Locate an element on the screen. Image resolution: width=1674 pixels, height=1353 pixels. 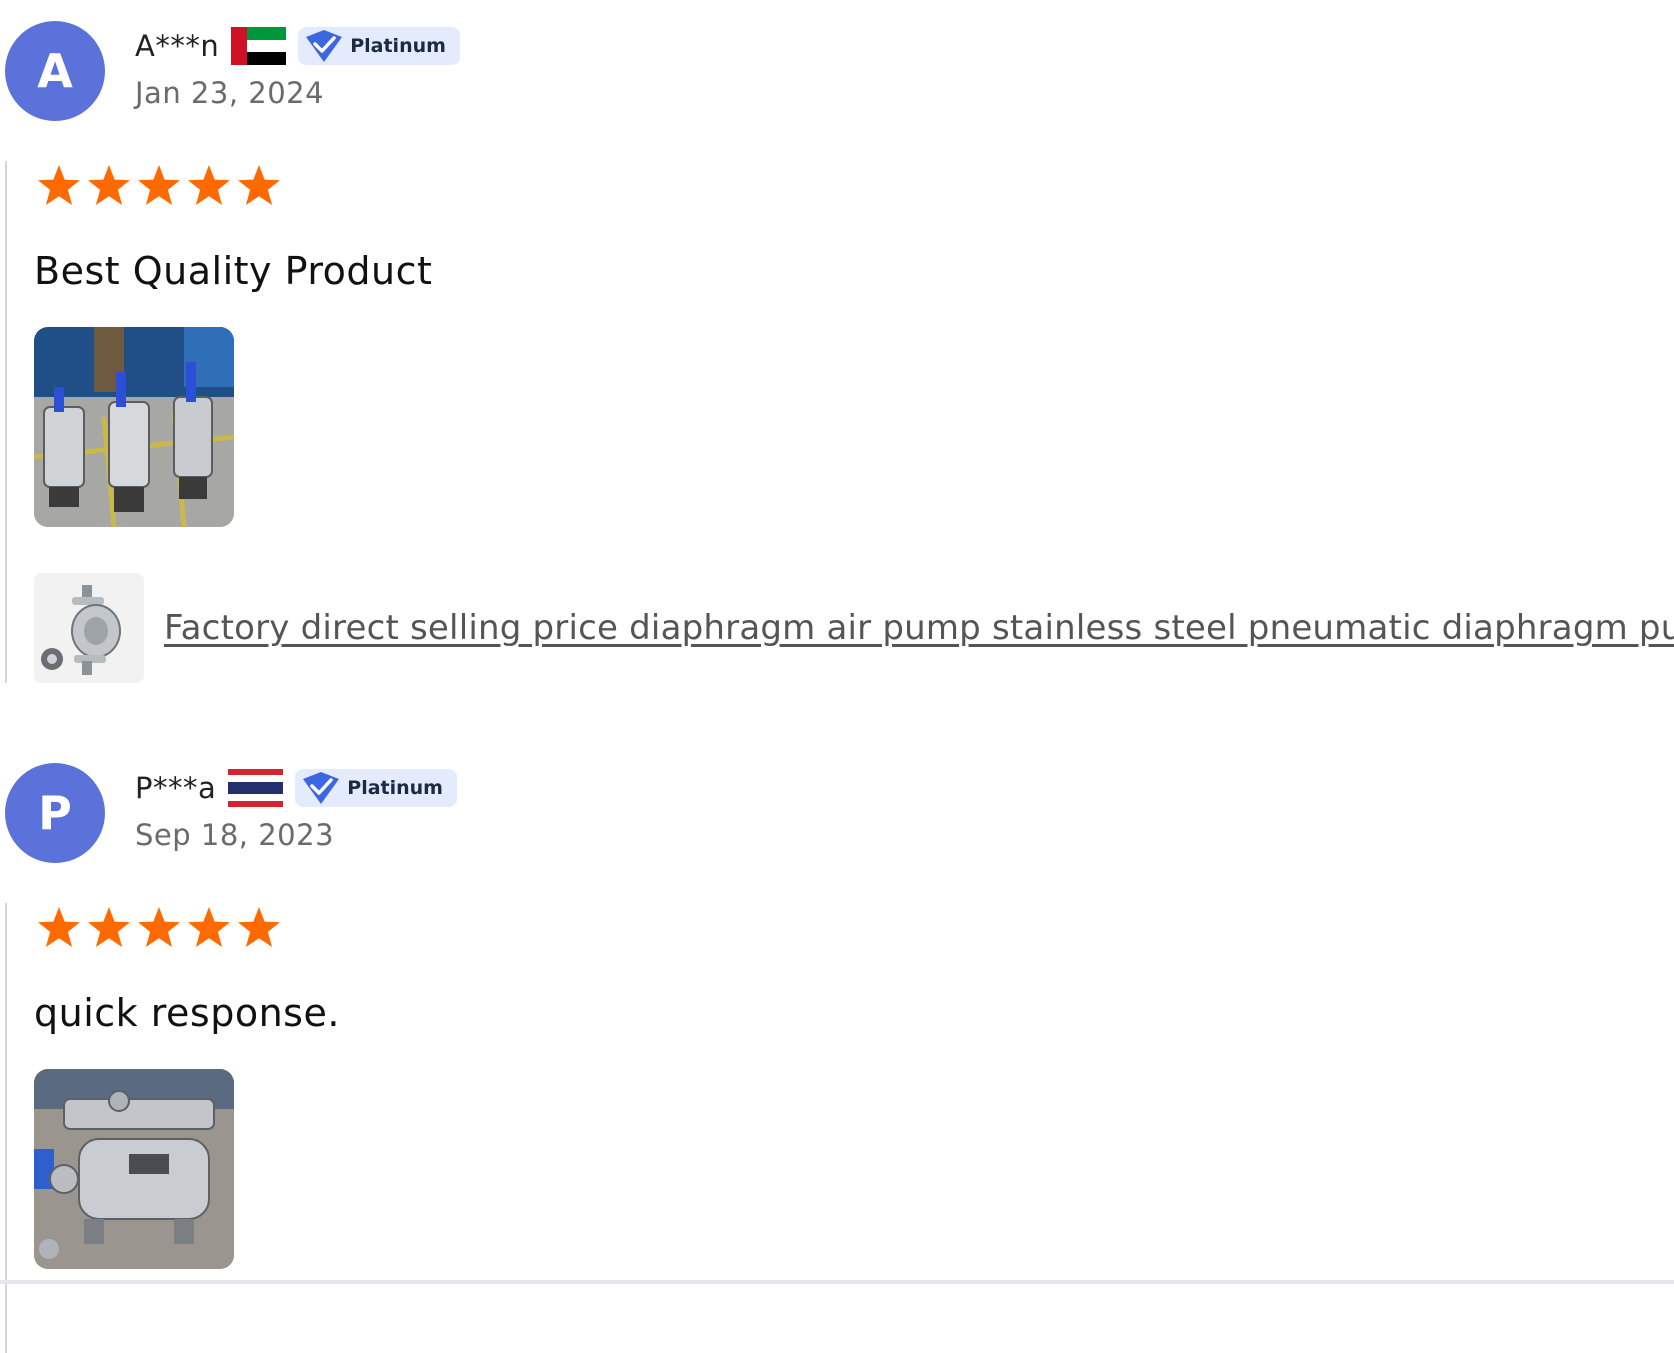
product-thumbnail is located at coordinates (89, 628).